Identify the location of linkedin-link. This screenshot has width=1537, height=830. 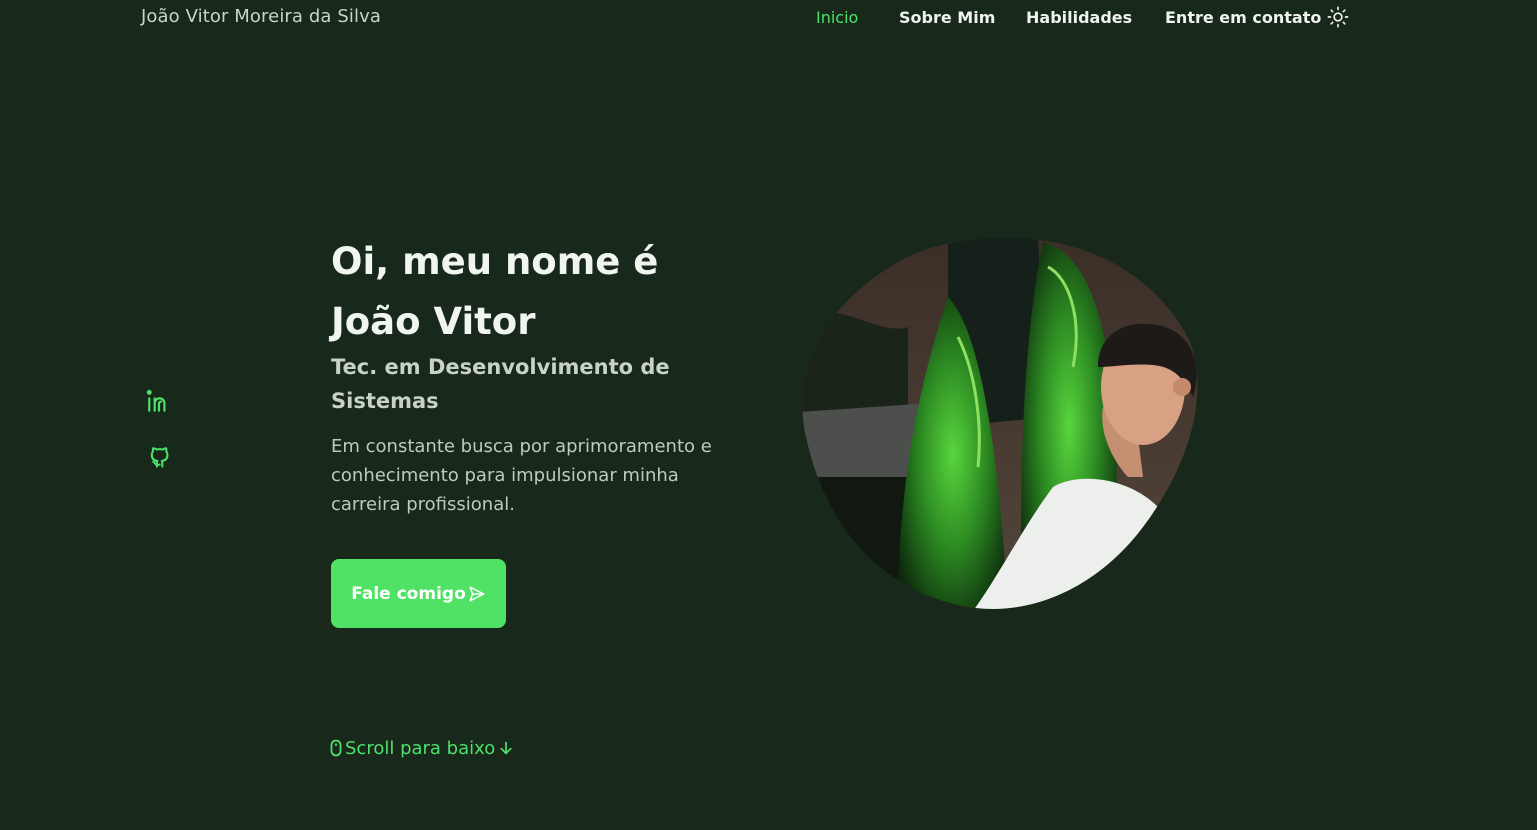
(159, 401).